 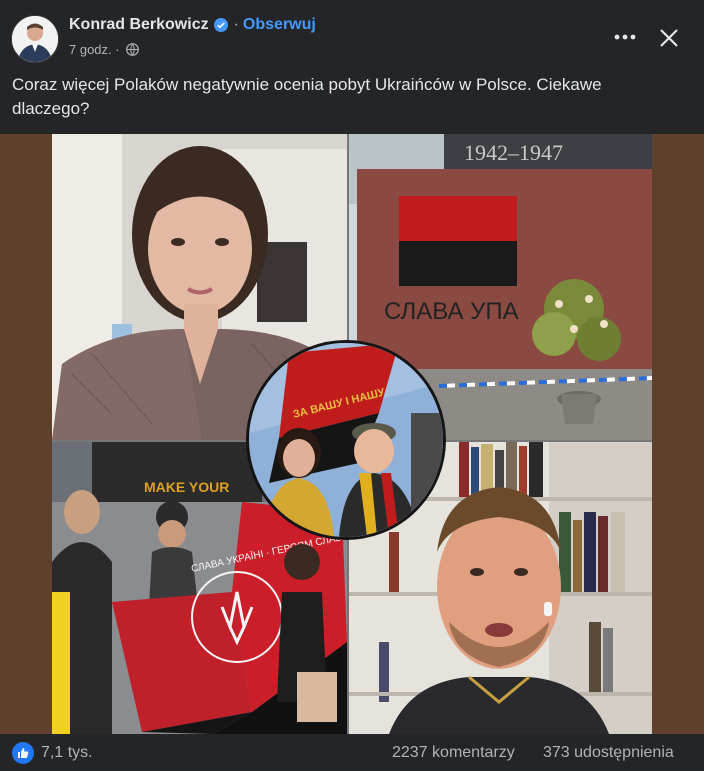 I want to click on like-count: 7,1 tys., so click(x=67, y=753).